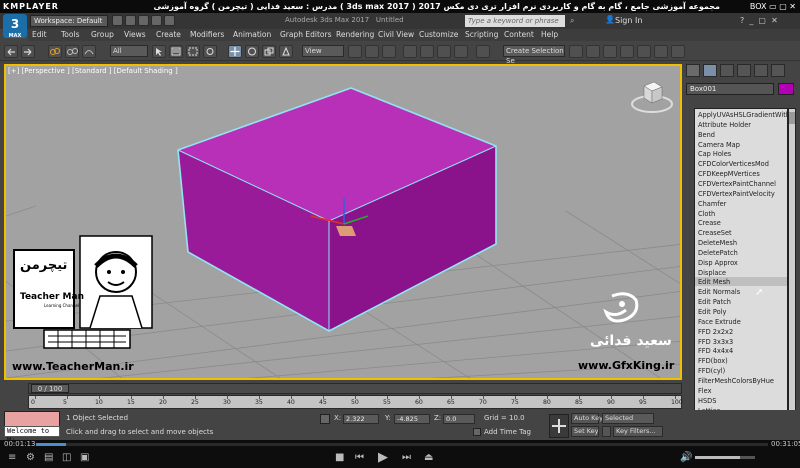  What do you see at coordinates (428, 457) in the screenshot?
I see `player-eject-icon: ⏏` at bounding box center [428, 457].